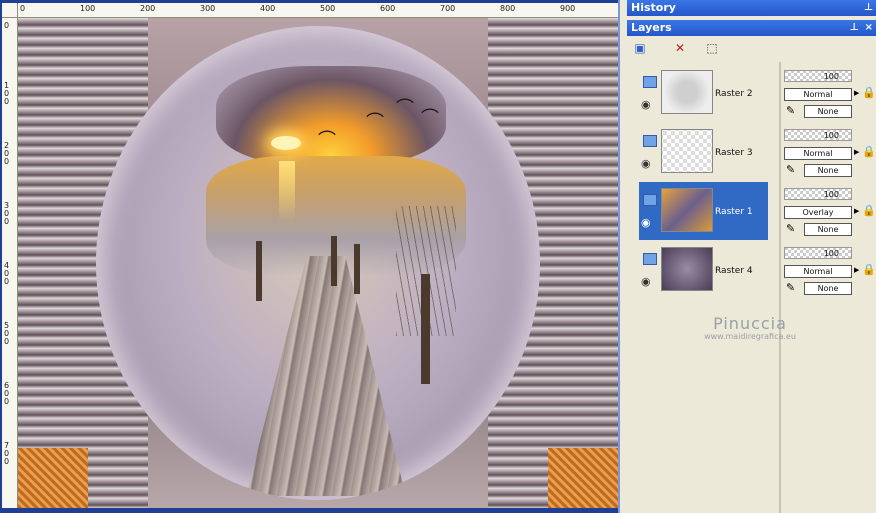 This screenshot has height=513, width=876. What do you see at coordinates (7, 153) in the screenshot?
I see `ruler-left-tick: 2 0 0` at bounding box center [7, 153].